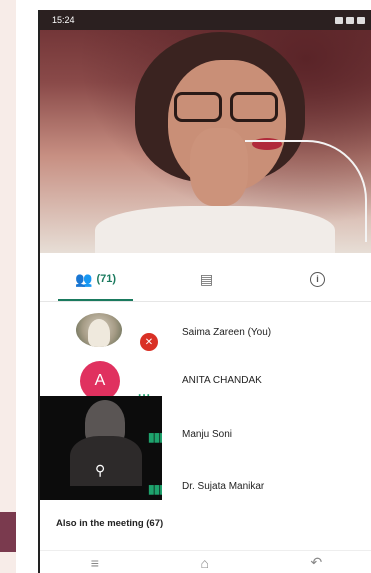 The width and height of the screenshot is (371, 573). What do you see at coordinates (339, 20) in the screenshot?
I see `signal-icon` at bounding box center [339, 20].